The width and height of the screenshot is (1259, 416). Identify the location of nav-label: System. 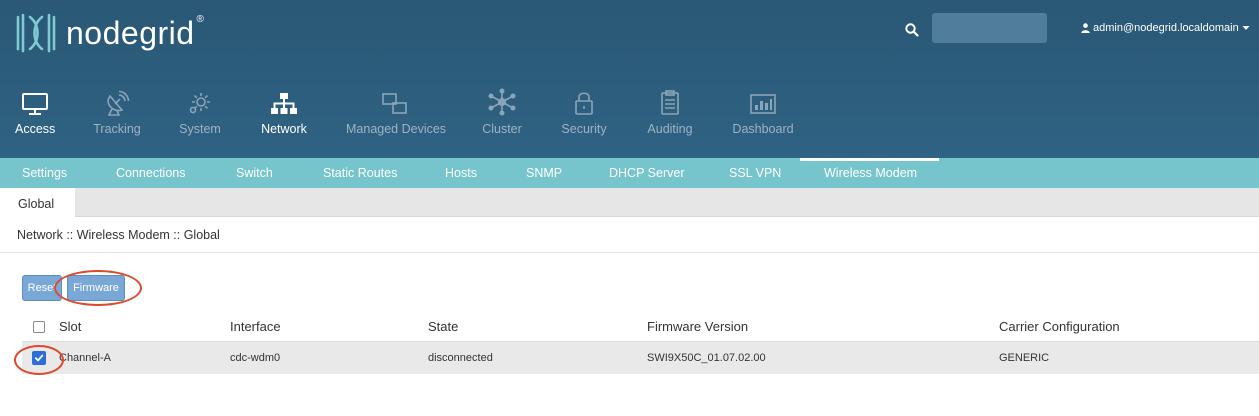
(200, 129).